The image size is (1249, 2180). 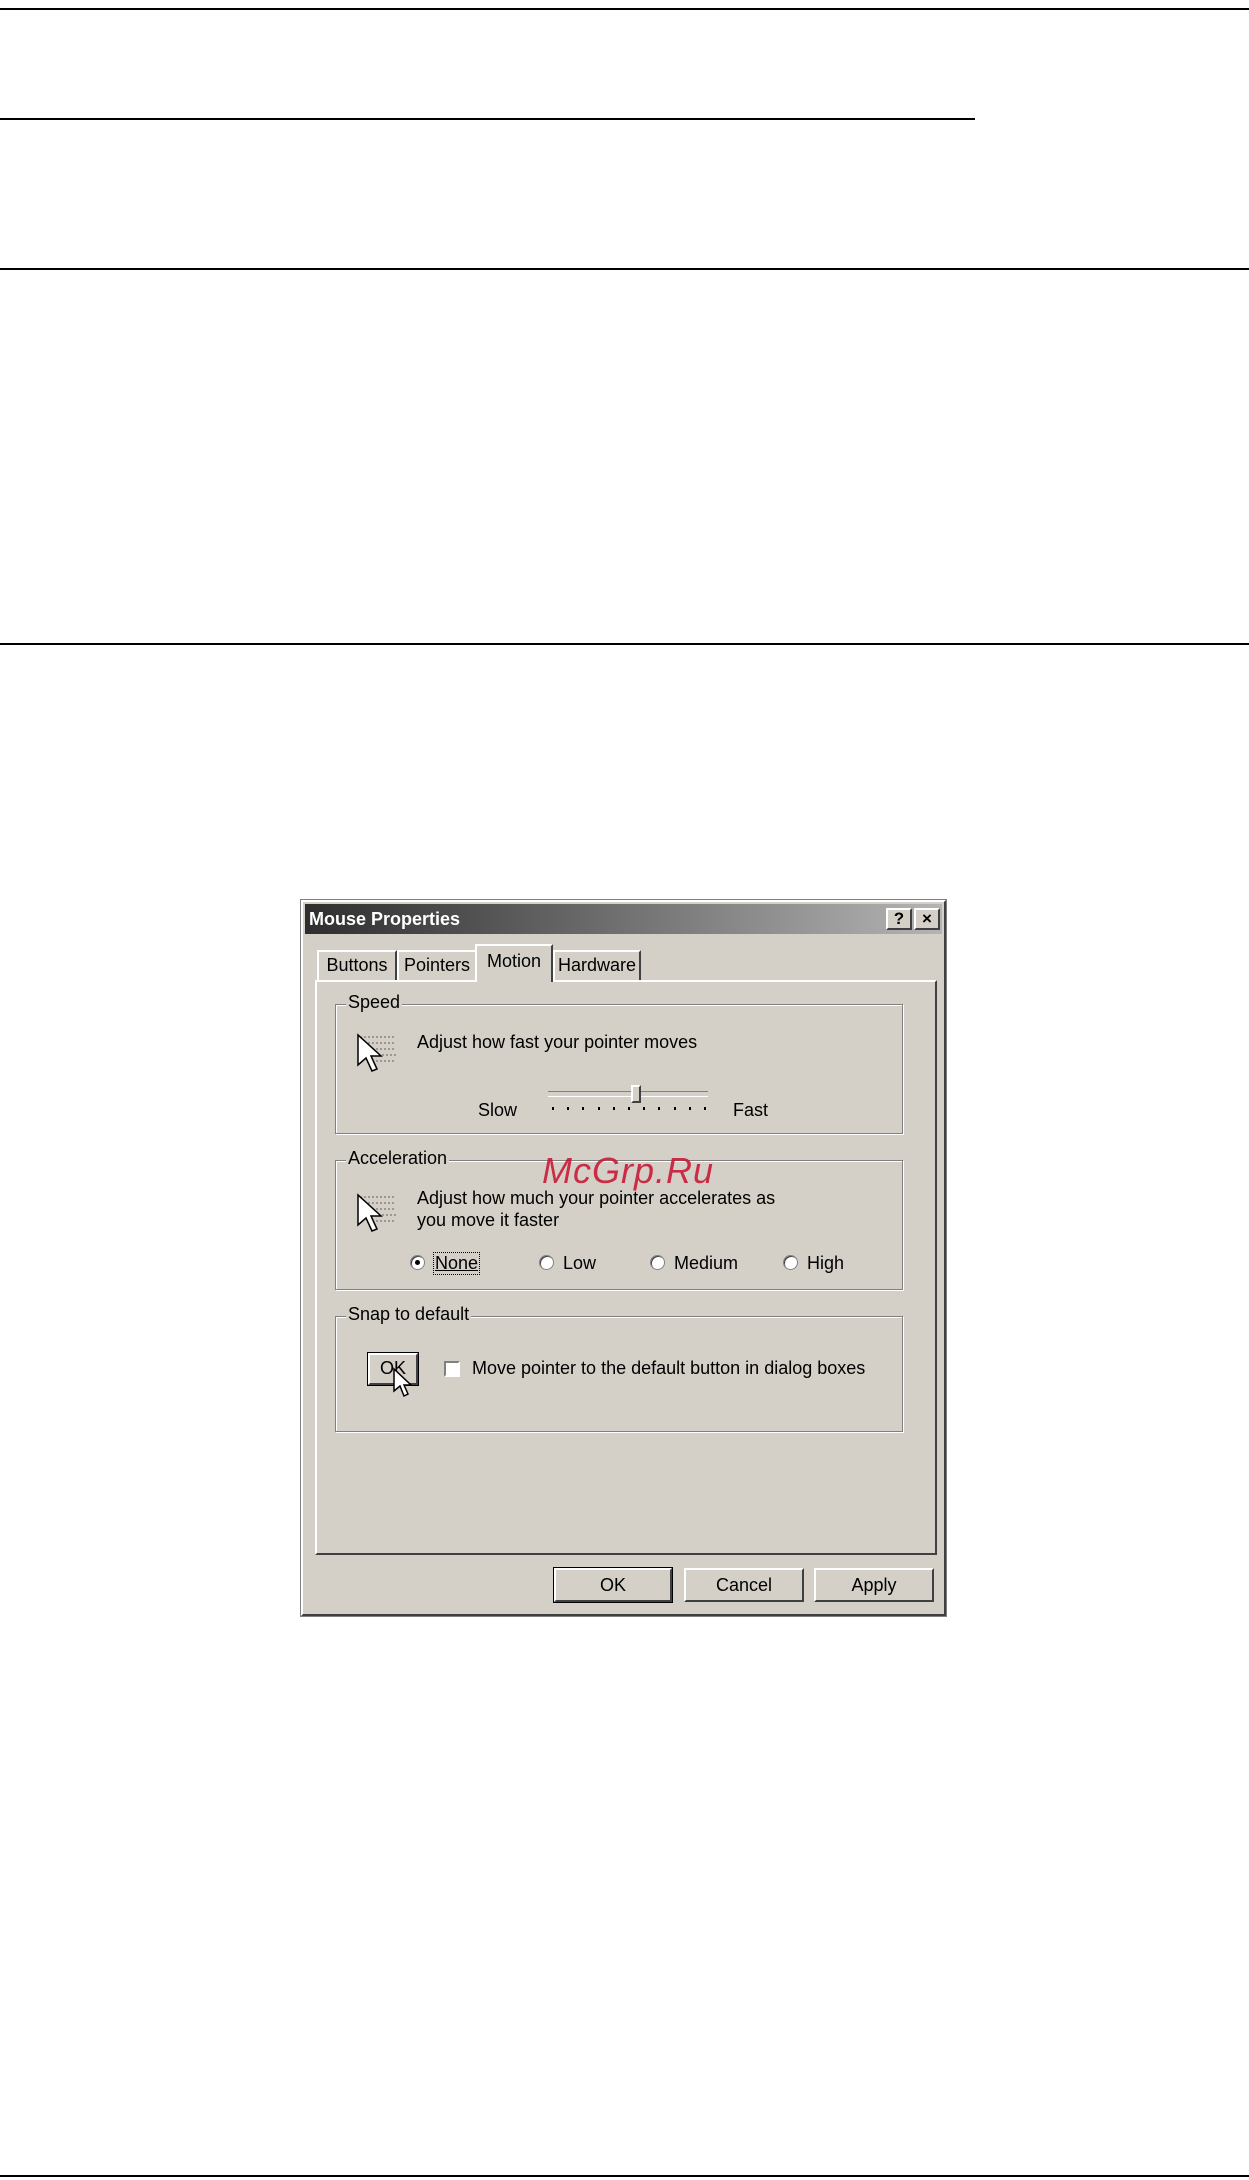 I want to click on slider-ticks, so click(x=628, y=1109).